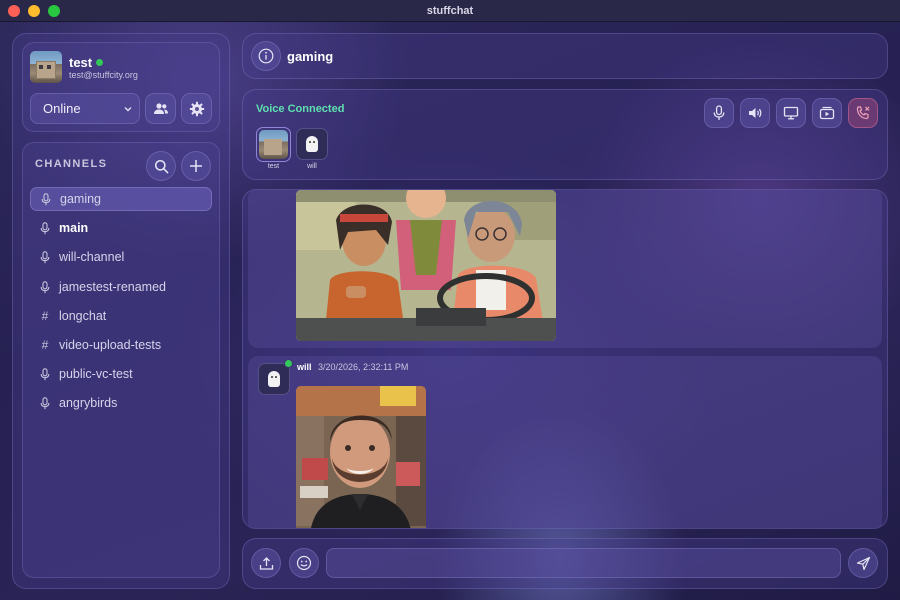 Image resolution: width=900 pixels, height=600 pixels. I want to click on message-input, so click(583, 563).